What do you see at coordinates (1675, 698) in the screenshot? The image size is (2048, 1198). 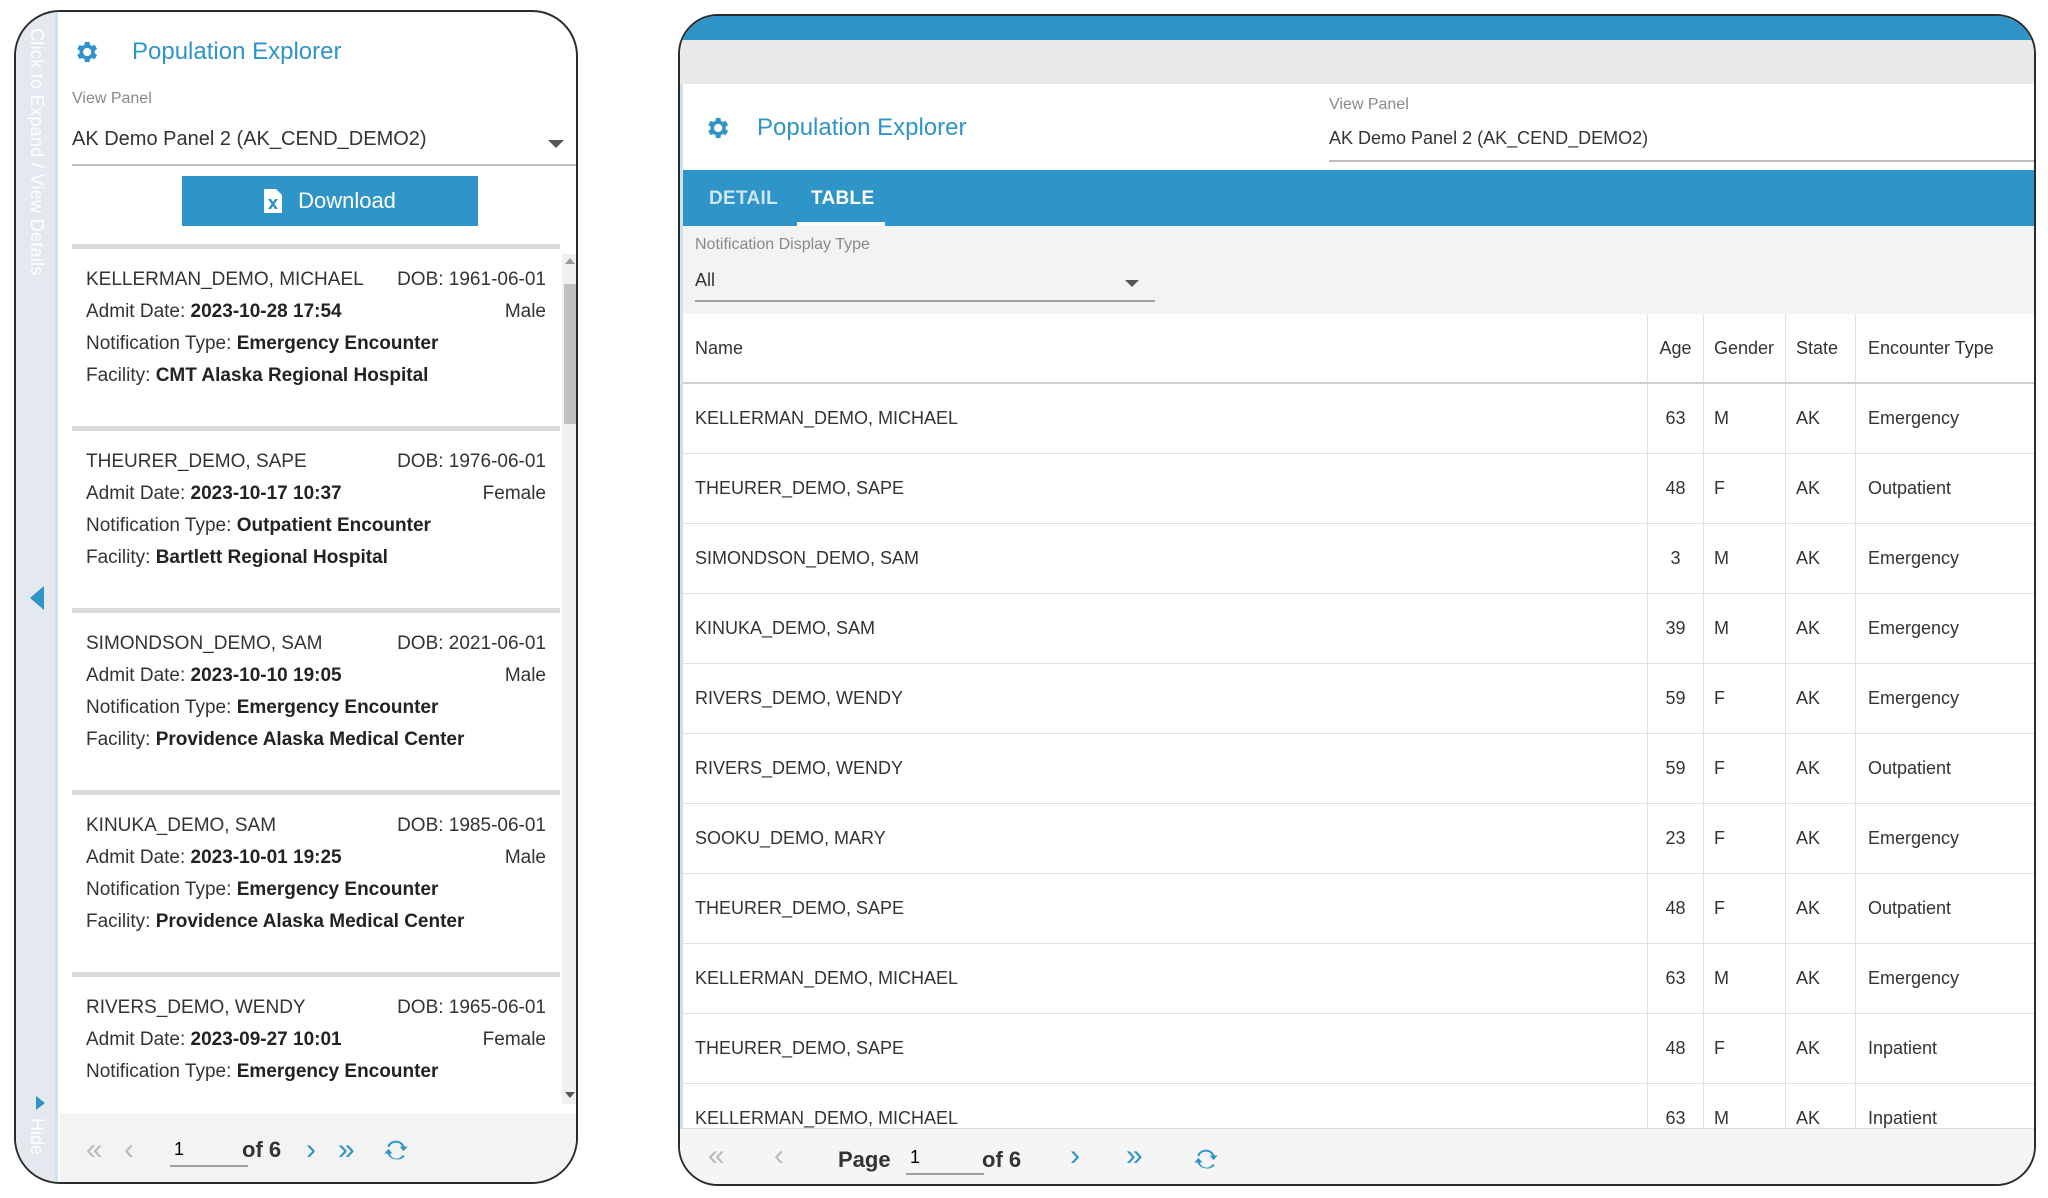 I see `cell-age: 59` at bounding box center [1675, 698].